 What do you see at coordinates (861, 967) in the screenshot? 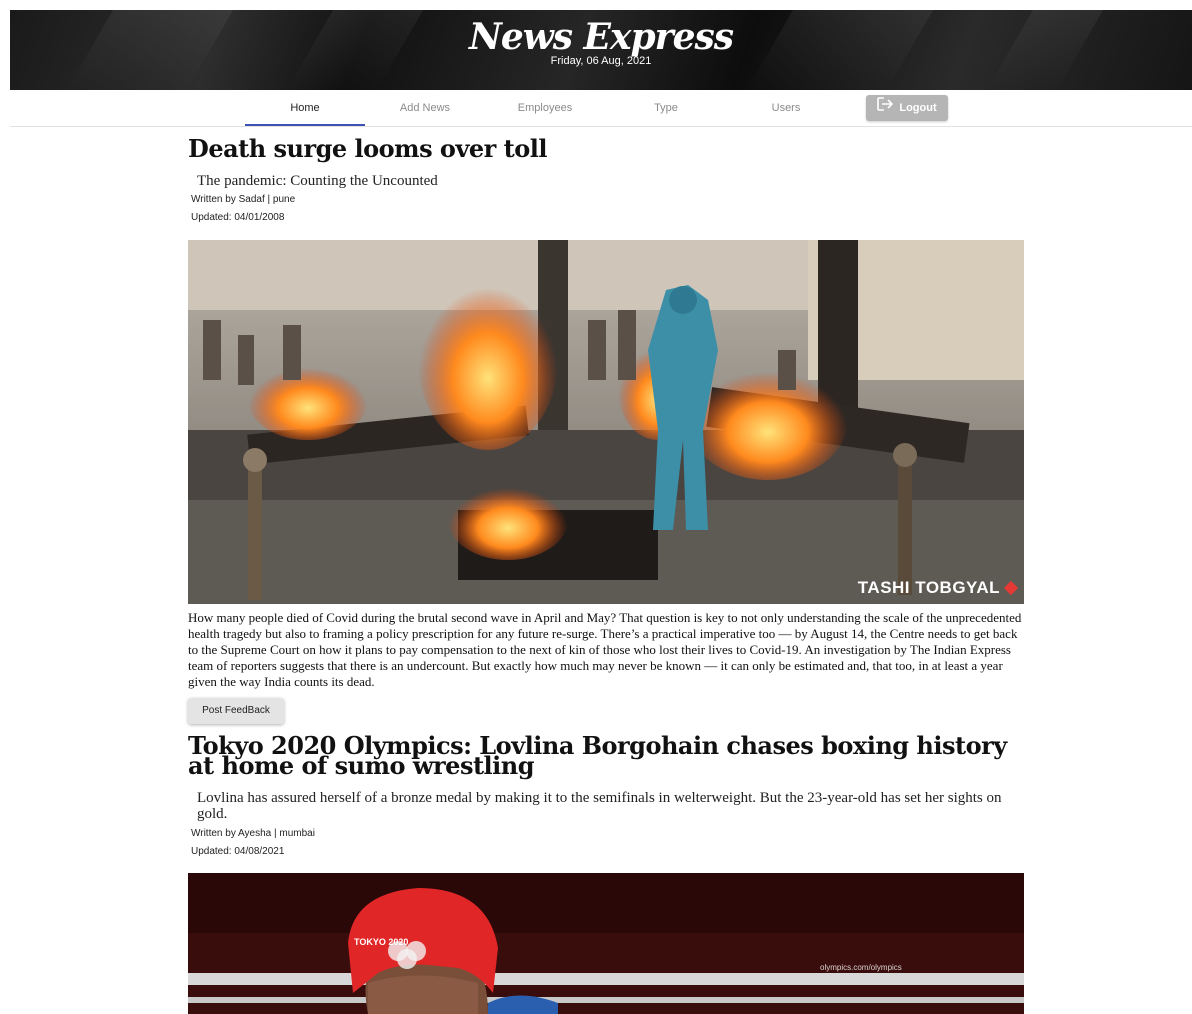
I see `image-watermark: olympics.com/olympics` at bounding box center [861, 967].